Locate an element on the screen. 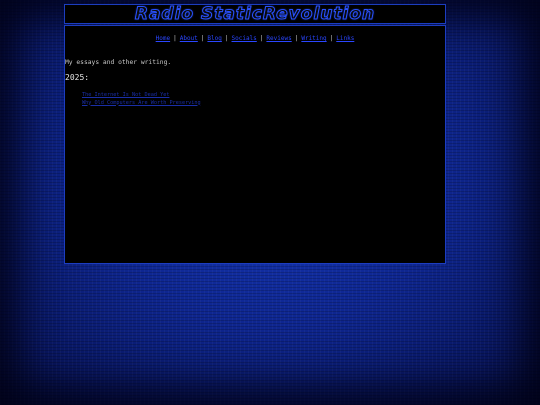 The image size is (540, 405). site-banner: Radio StaticRevolution is located at coordinates (255, 14).